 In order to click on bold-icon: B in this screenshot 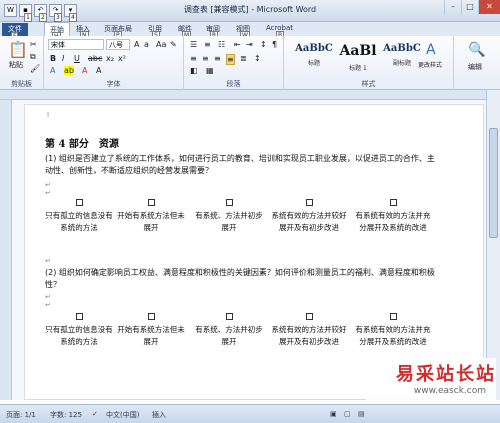, I will do `click(53, 58)`.